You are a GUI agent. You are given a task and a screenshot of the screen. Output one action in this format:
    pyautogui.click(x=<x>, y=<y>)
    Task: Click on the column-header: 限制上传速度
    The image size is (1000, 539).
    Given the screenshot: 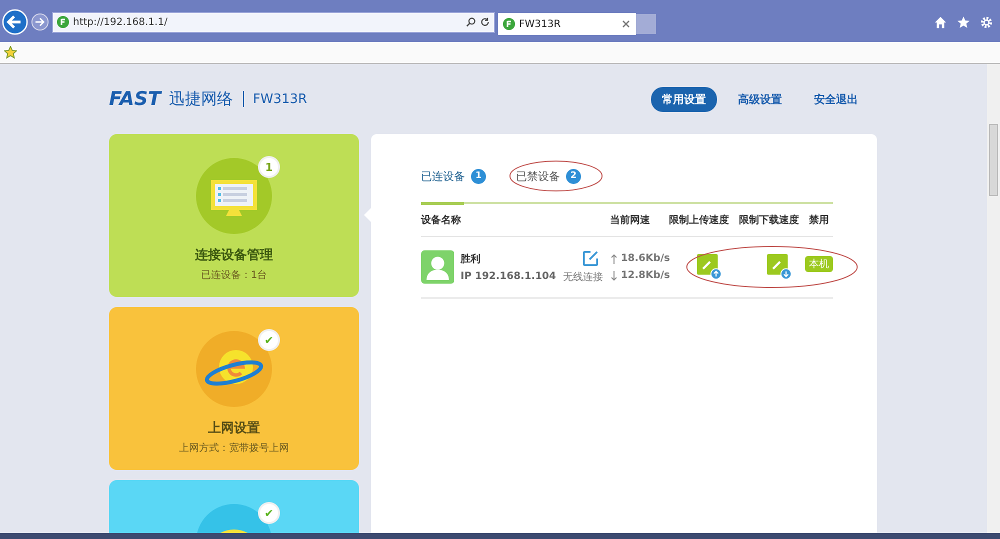 What is the action you would take?
    pyautogui.click(x=699, y=220)
    